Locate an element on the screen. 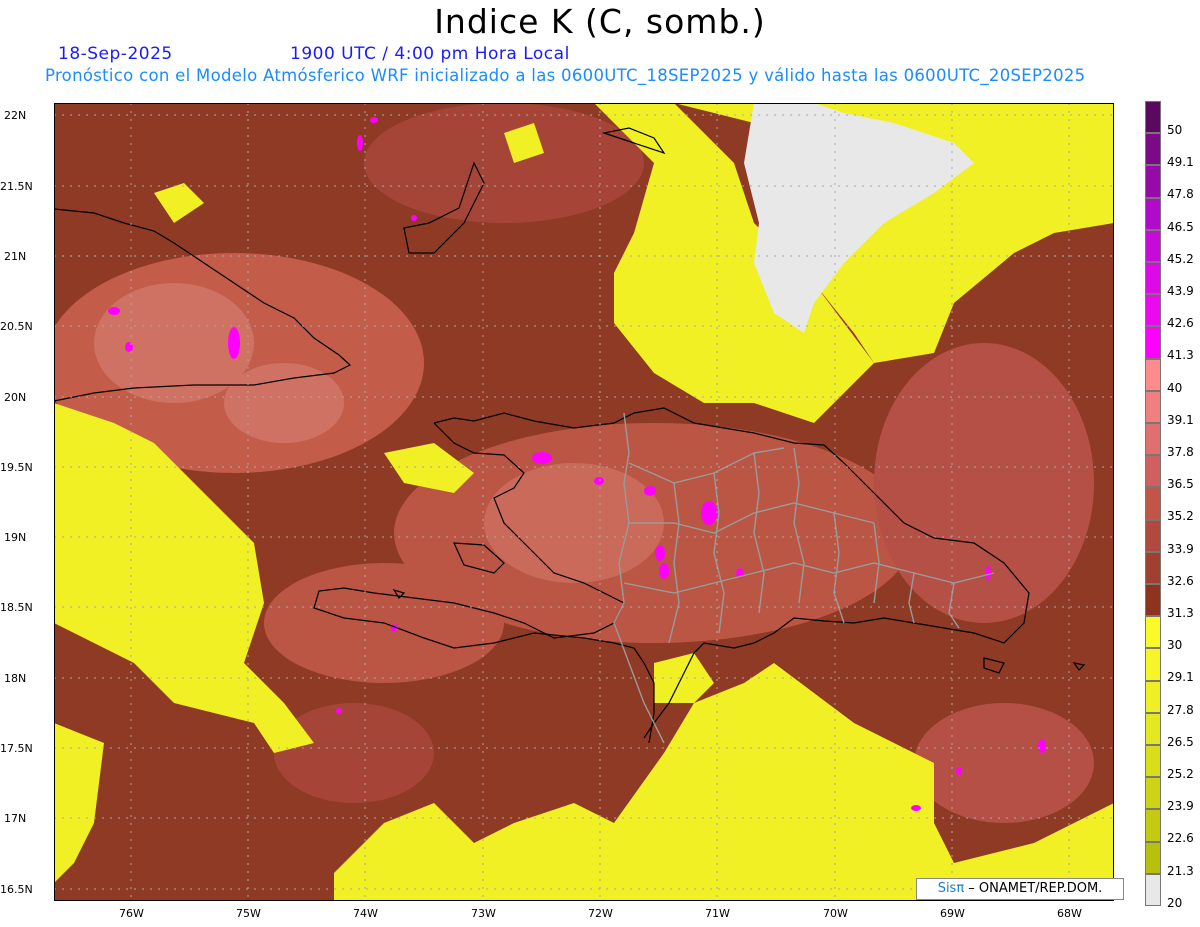 The width and height of the screenshot is (1200, 927). lat-label: 20N is located at coordinates (15, 397).